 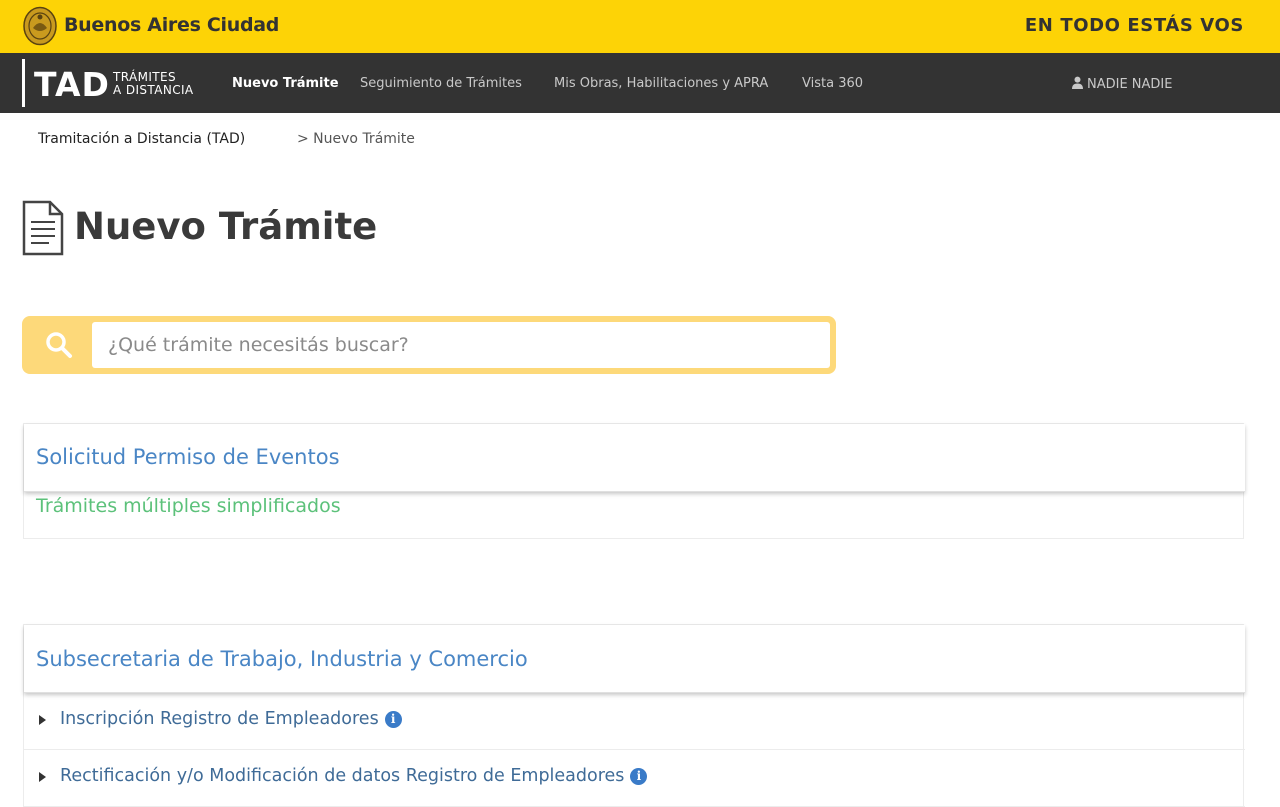 I want to click on nav-nuevo-tramite: Nuevo Trámite, so click(x=285, y=83).